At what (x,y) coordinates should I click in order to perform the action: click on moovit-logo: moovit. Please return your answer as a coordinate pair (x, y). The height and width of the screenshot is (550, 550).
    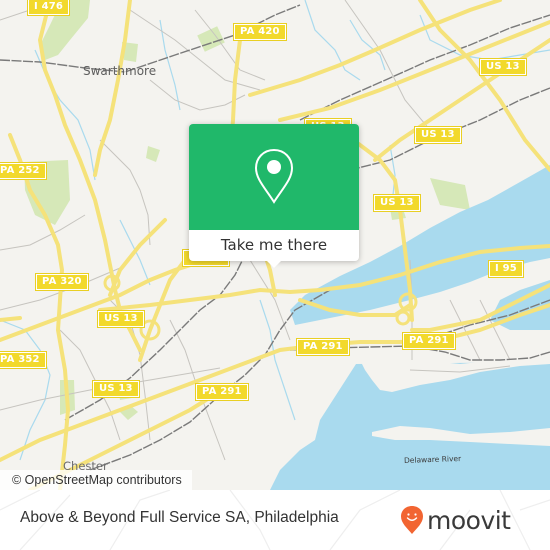
    Looking at the image, I should click on (455, 520).